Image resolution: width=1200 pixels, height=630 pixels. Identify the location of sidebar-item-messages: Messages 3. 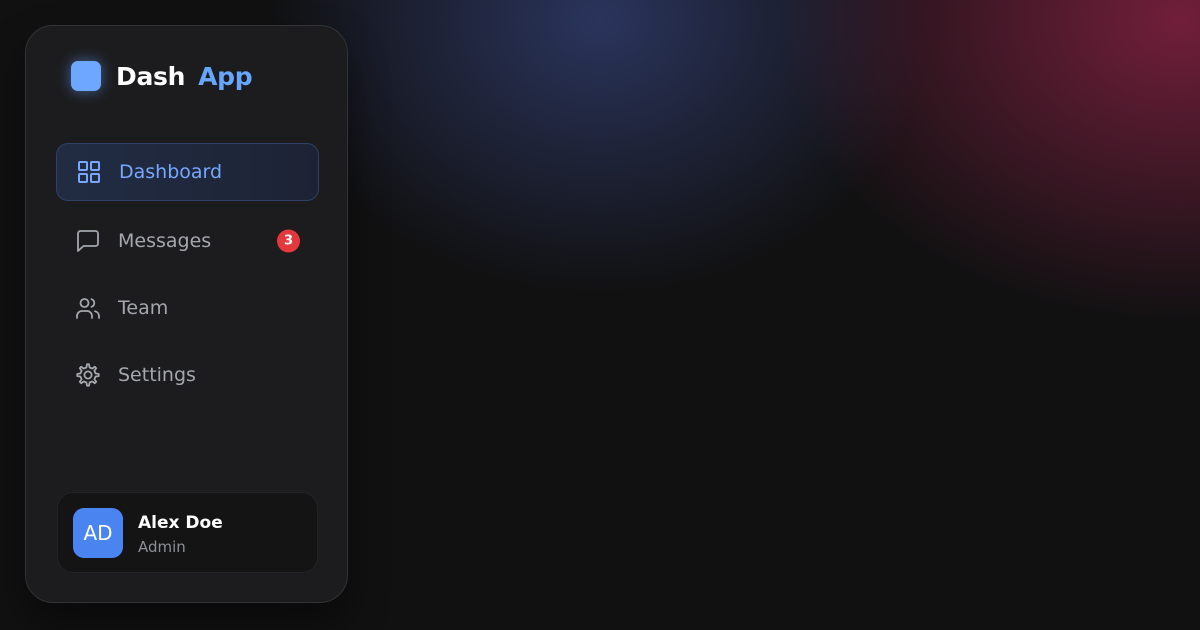
(187, 241).